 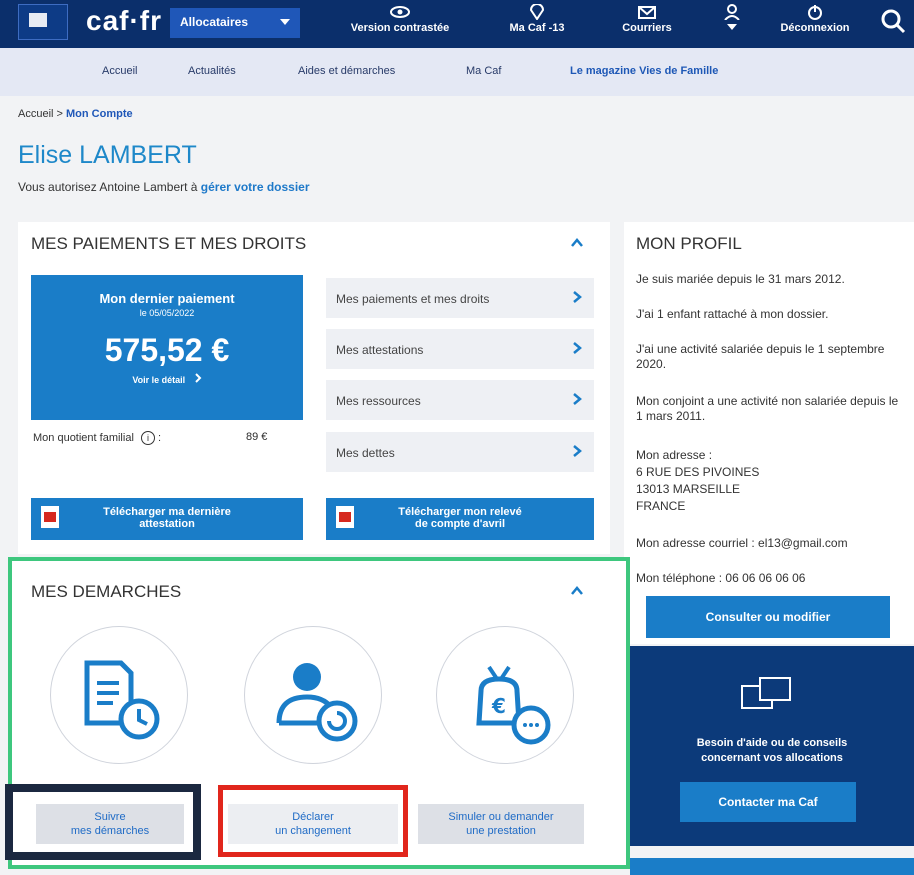 I want to click on profil-adresse-pays: FRANCE, so click(x=661, y=506).